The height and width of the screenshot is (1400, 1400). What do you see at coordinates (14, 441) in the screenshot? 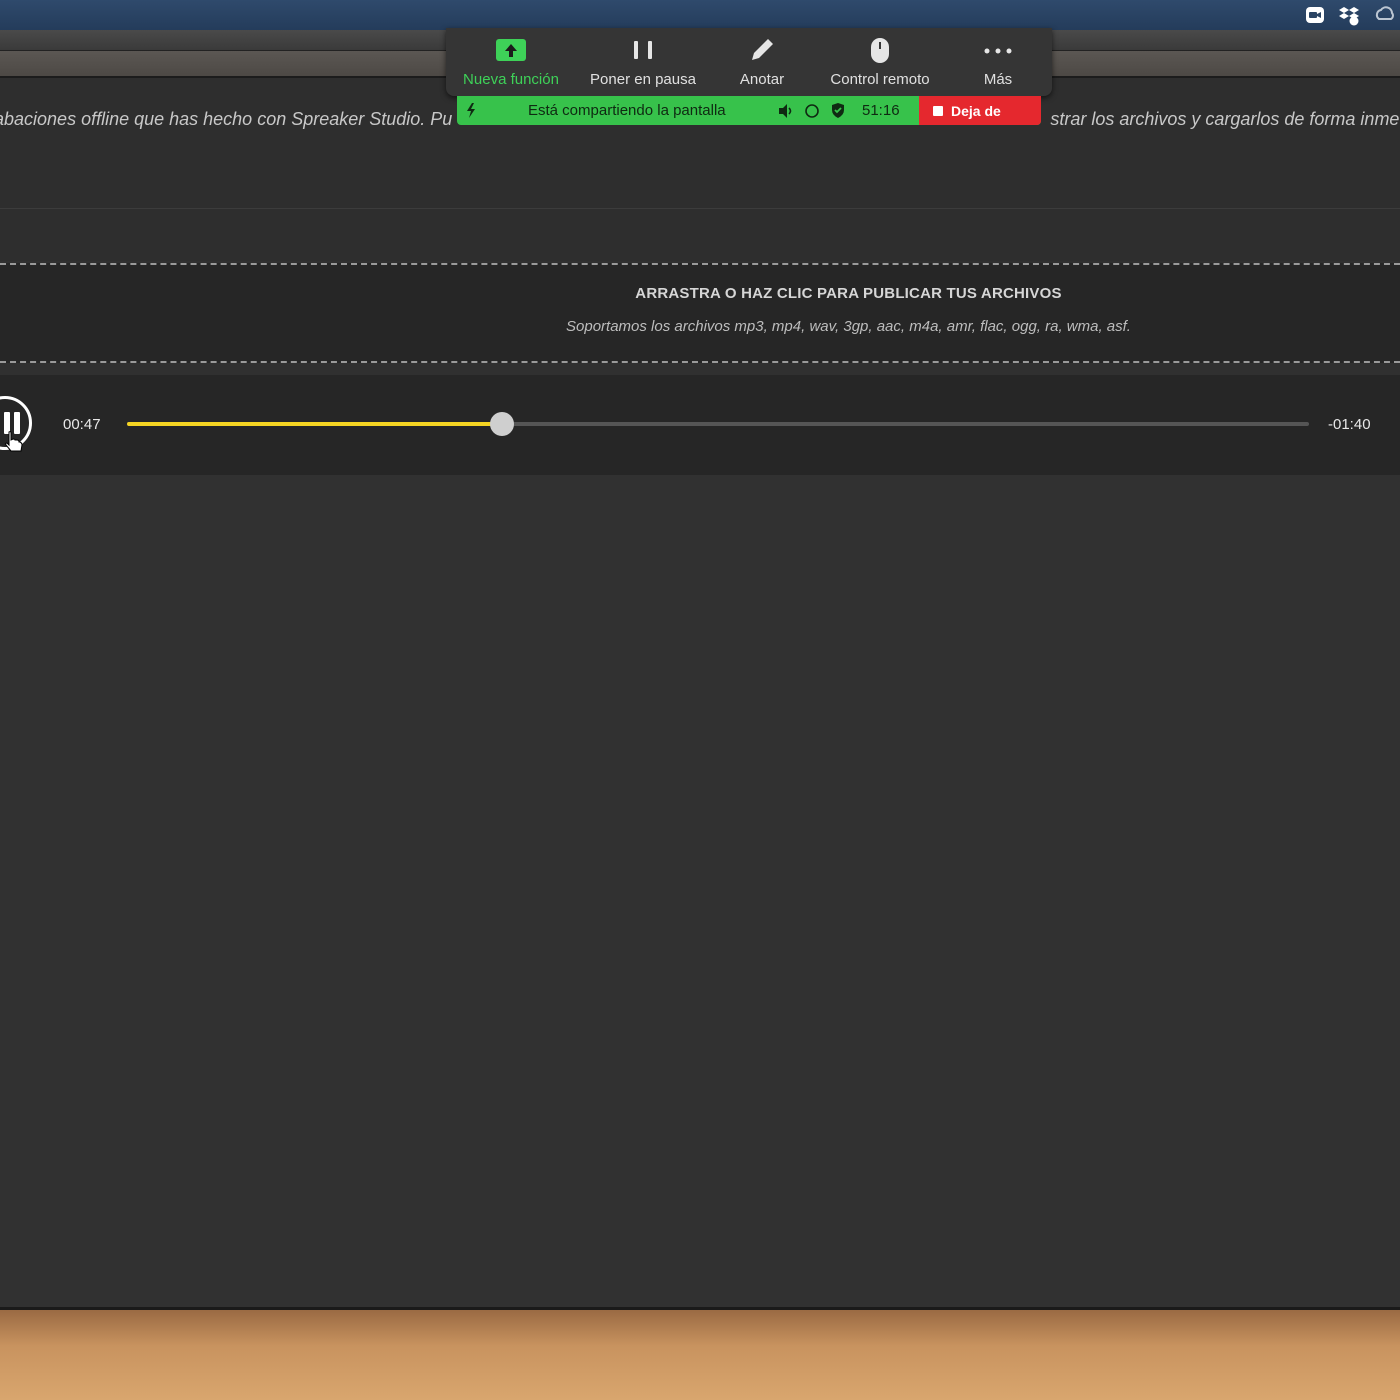
I see `hand-cursor-icon` at bounding box center [14, 441].